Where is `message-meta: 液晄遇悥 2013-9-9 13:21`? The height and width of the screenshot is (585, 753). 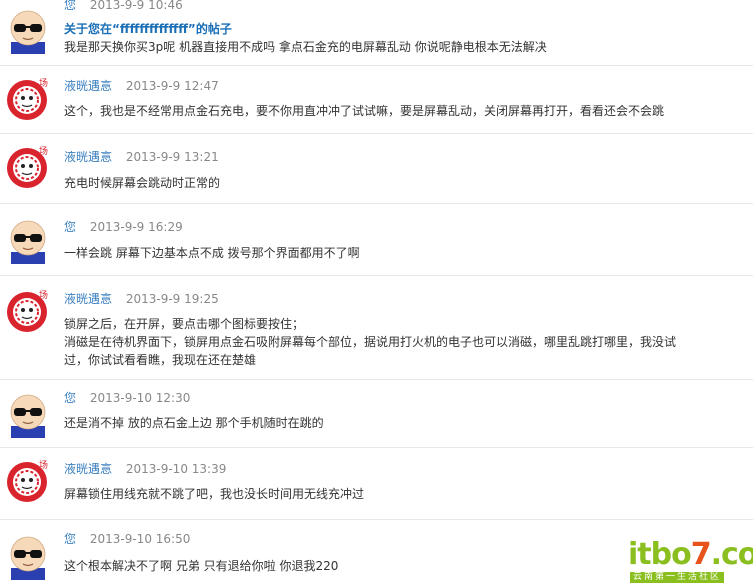 message-meta: 液晄遇悥 2013-9-9 13:21 is located at coordinates (141, 157).